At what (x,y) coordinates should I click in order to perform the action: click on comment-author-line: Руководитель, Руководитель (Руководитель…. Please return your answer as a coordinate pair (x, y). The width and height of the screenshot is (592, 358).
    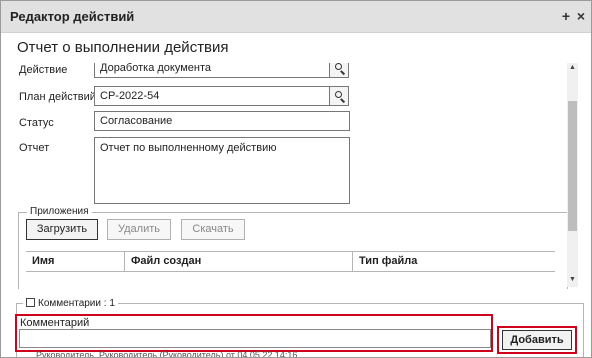
    Looking at the image, I should click on (167, 354).